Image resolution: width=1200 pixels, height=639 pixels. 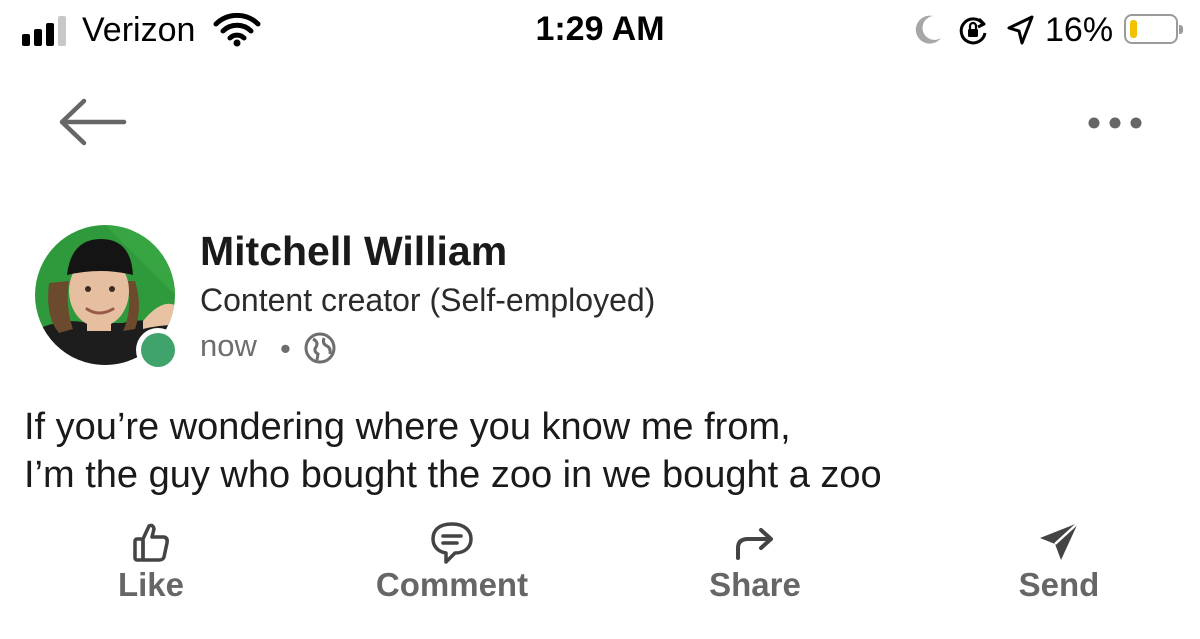 What do you see at coordinates (600, 32) in the screenshot?
I see `status-bar: Verizon 1:29 AM 16%` at bounding box center [600, 32].